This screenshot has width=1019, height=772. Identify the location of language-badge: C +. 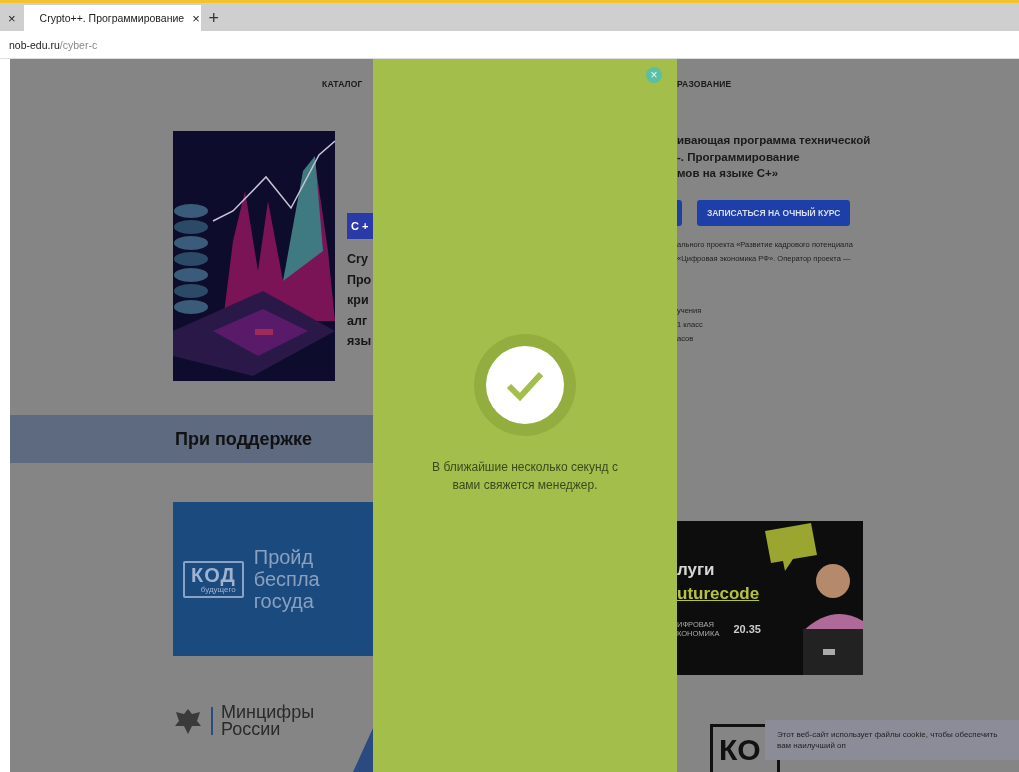
(360, 226).